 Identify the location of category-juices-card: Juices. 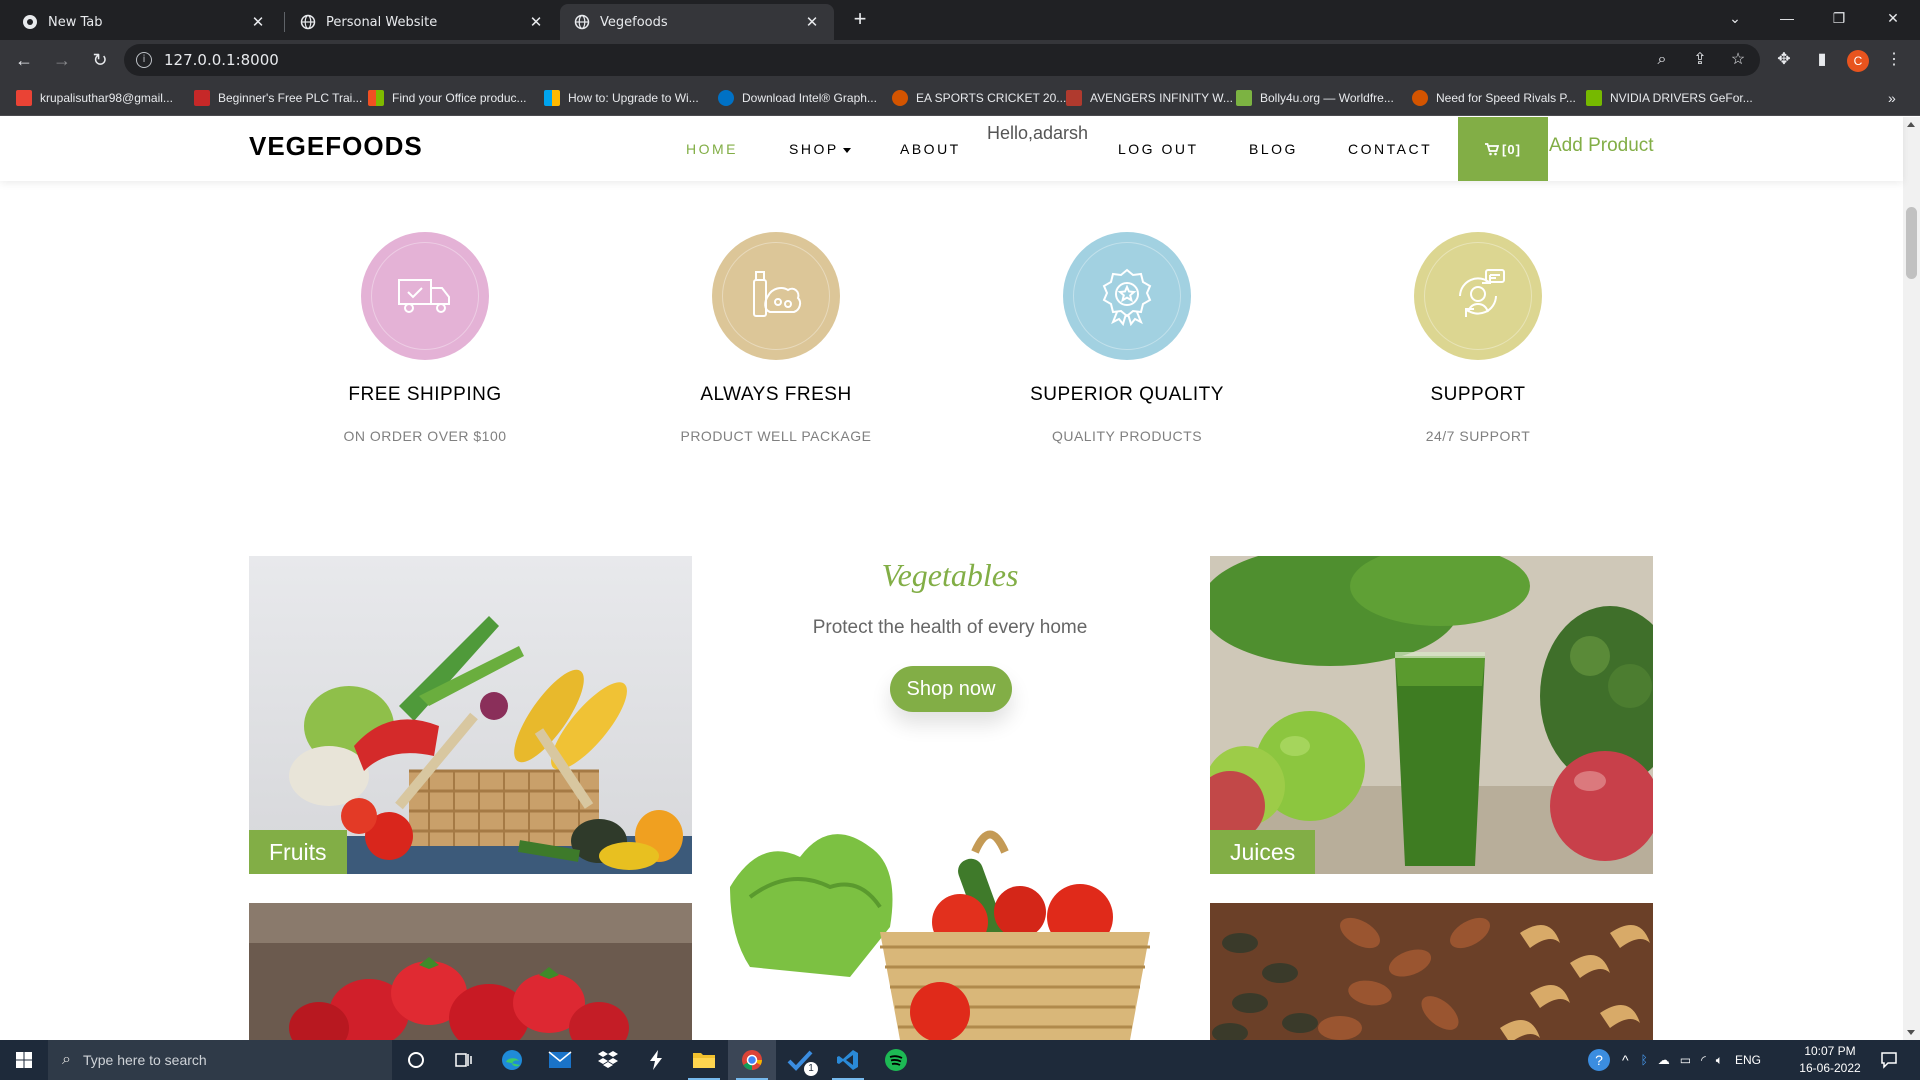
(1431, 715).